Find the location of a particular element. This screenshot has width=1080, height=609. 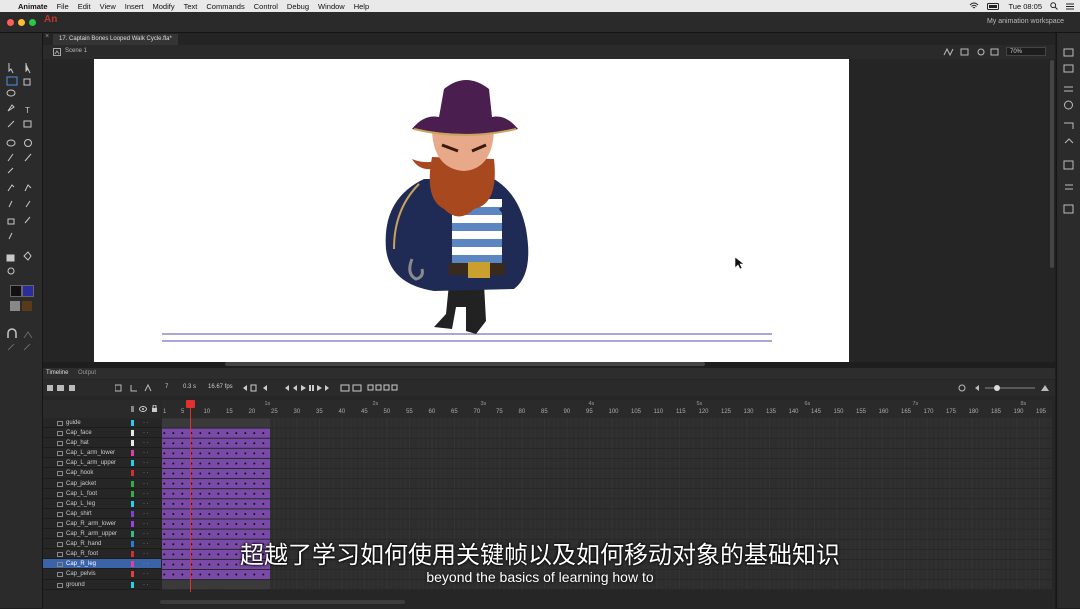

search-icon is located at coordinates (1054, 6).